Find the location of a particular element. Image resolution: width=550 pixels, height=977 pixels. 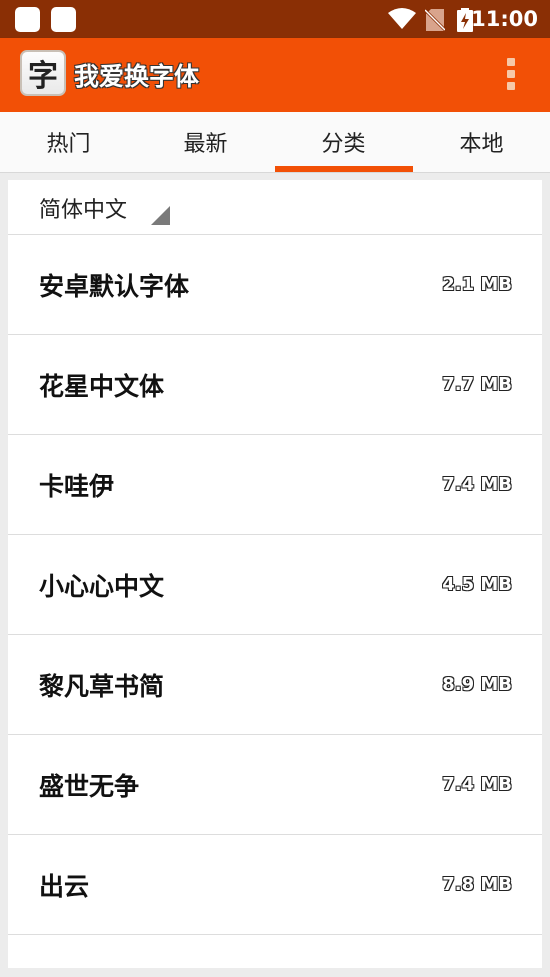

font-list-item: 安卓默认字体 2.1 MB is located at coordinates (275, 284).